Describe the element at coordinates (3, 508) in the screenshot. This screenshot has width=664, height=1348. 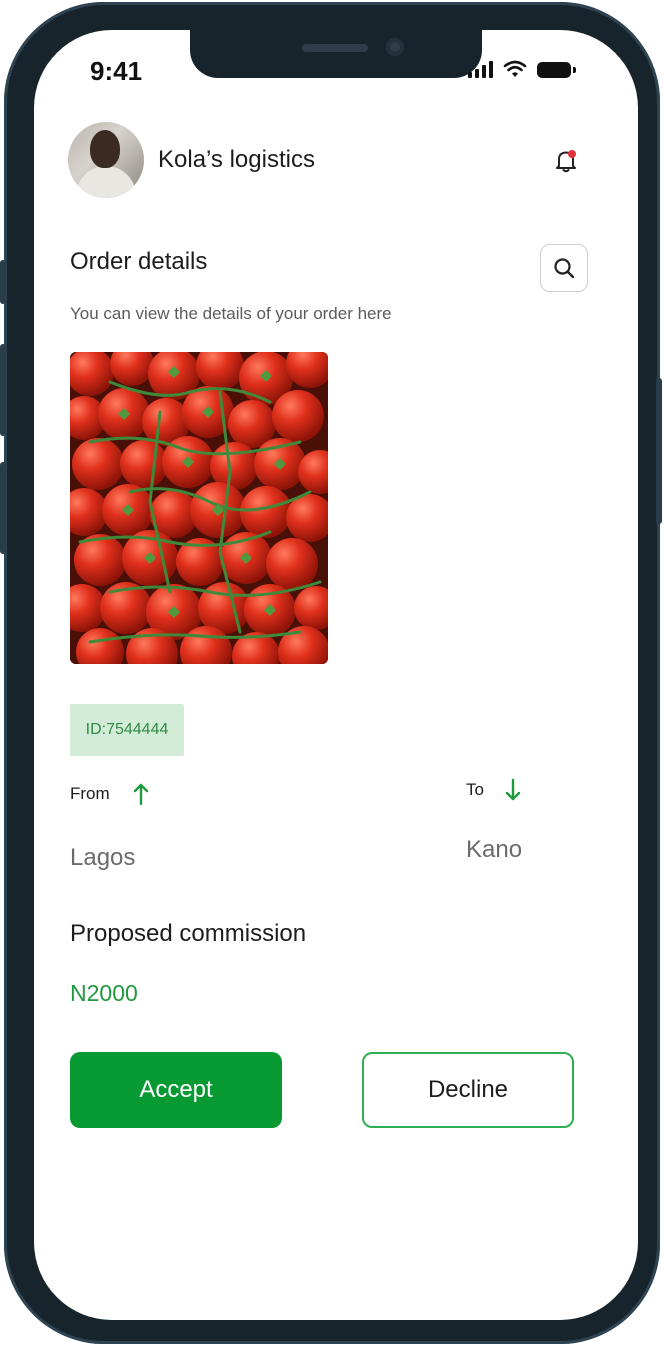
I see `side-button-volume-down` at that location.